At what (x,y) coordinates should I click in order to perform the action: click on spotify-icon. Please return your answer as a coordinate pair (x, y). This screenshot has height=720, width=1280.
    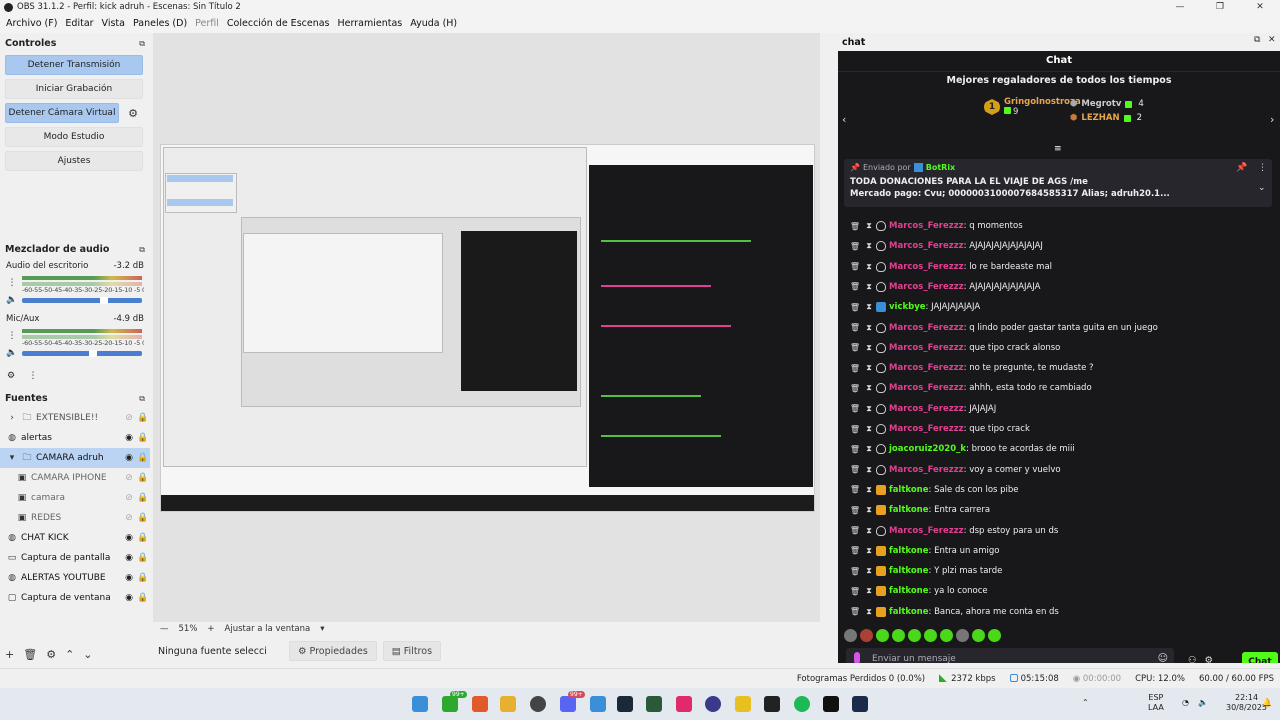
    Looking at the image, I should click on (802, 704).